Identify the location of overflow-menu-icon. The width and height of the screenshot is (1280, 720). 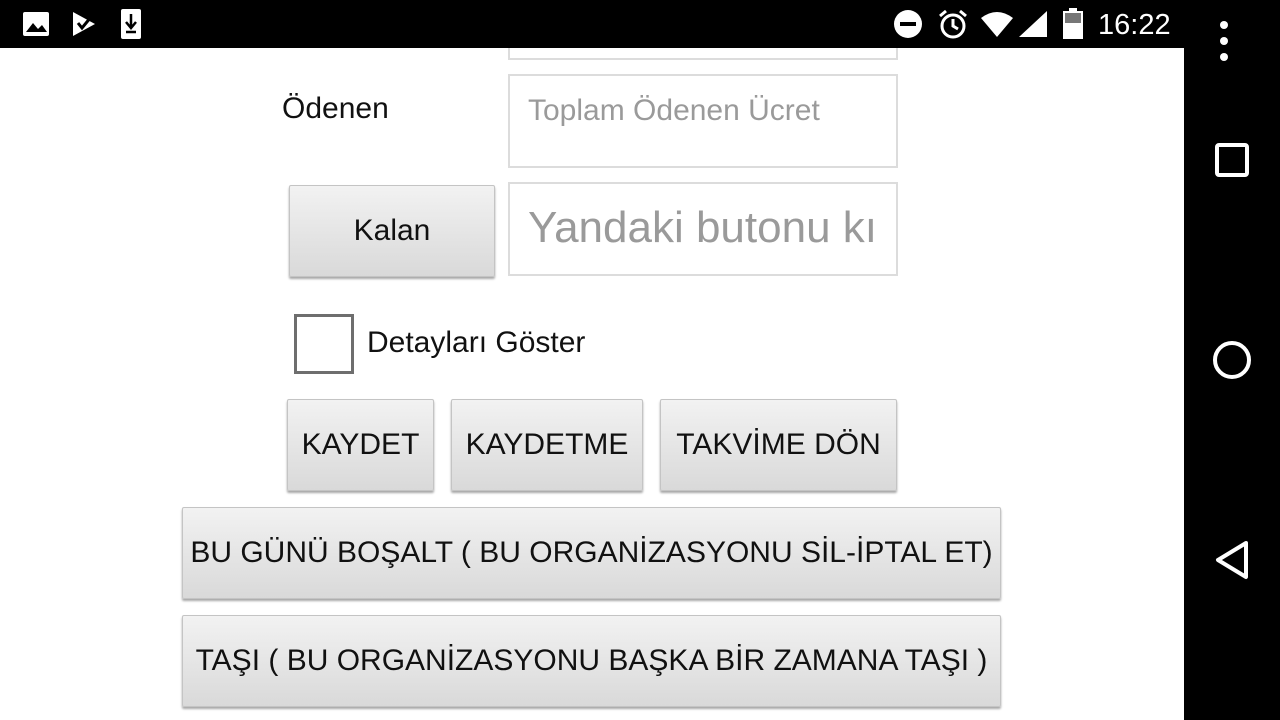
(1224, 43).